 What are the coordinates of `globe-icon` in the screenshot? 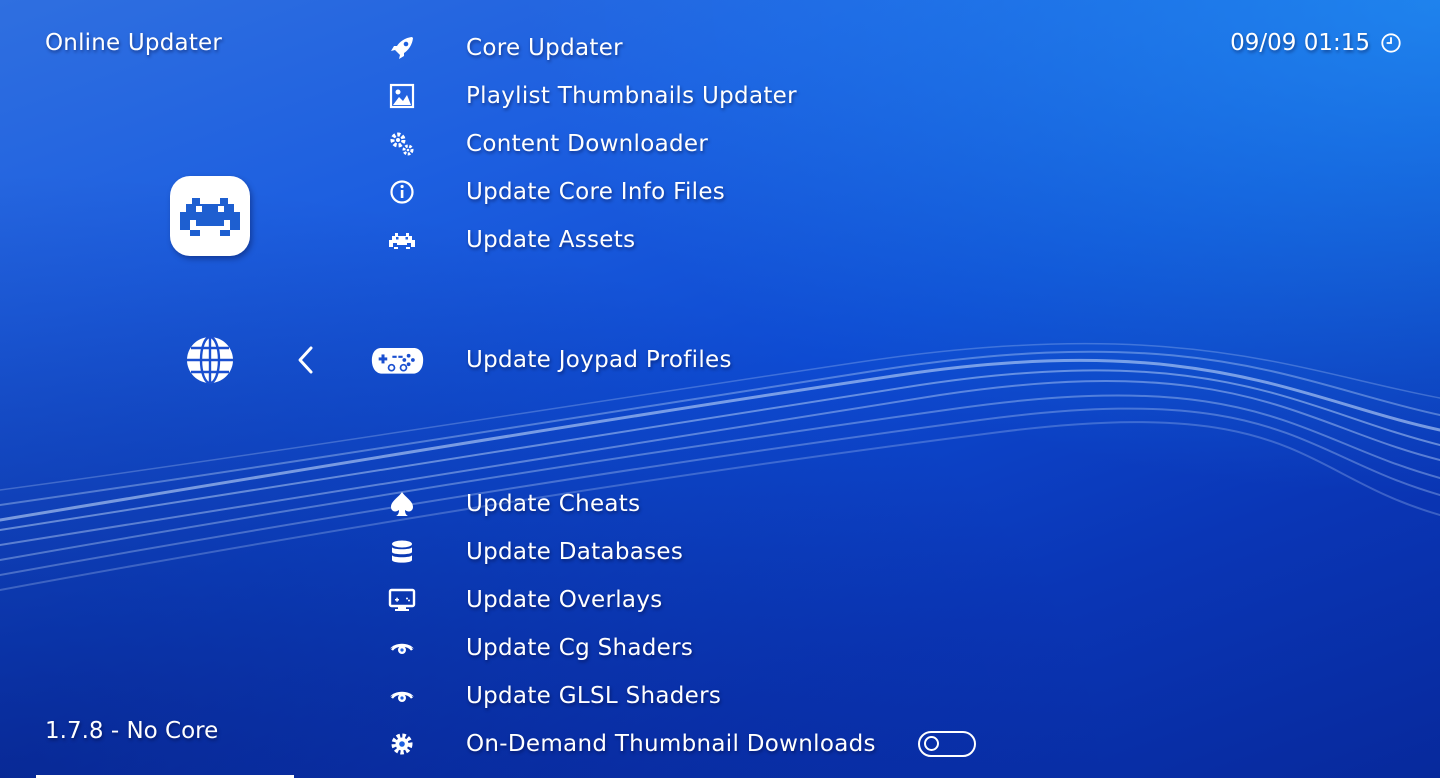 It's located at (210, 360).